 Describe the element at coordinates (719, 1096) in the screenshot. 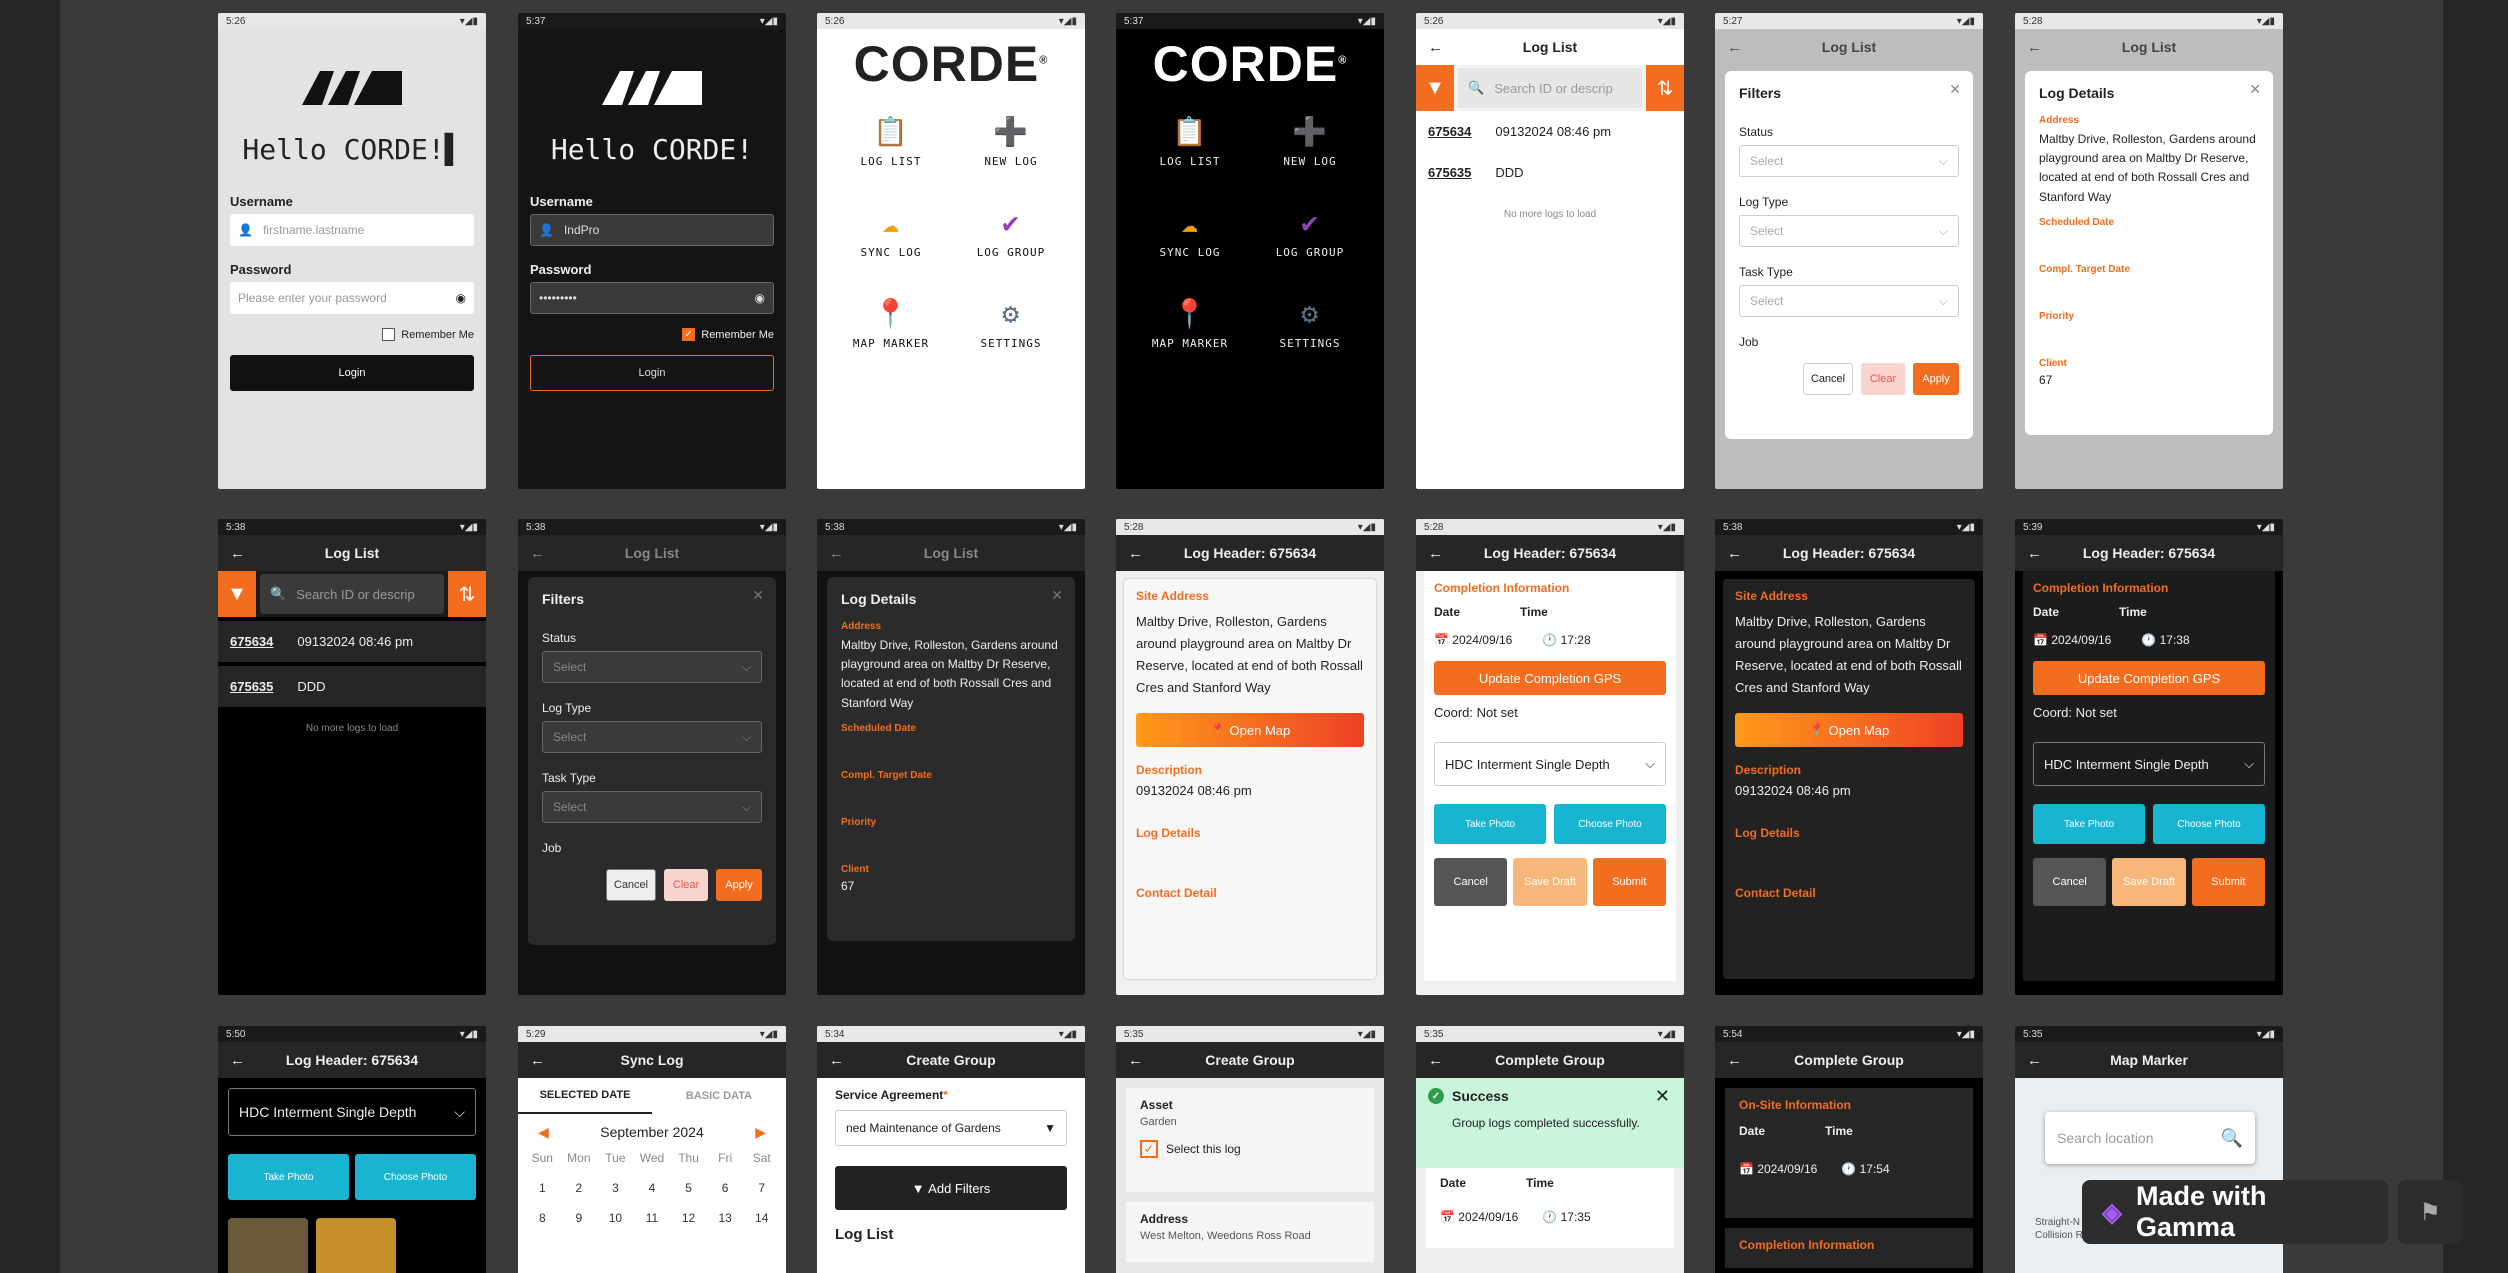

I see `tab-basic-data: BASIC DATA` at that location.